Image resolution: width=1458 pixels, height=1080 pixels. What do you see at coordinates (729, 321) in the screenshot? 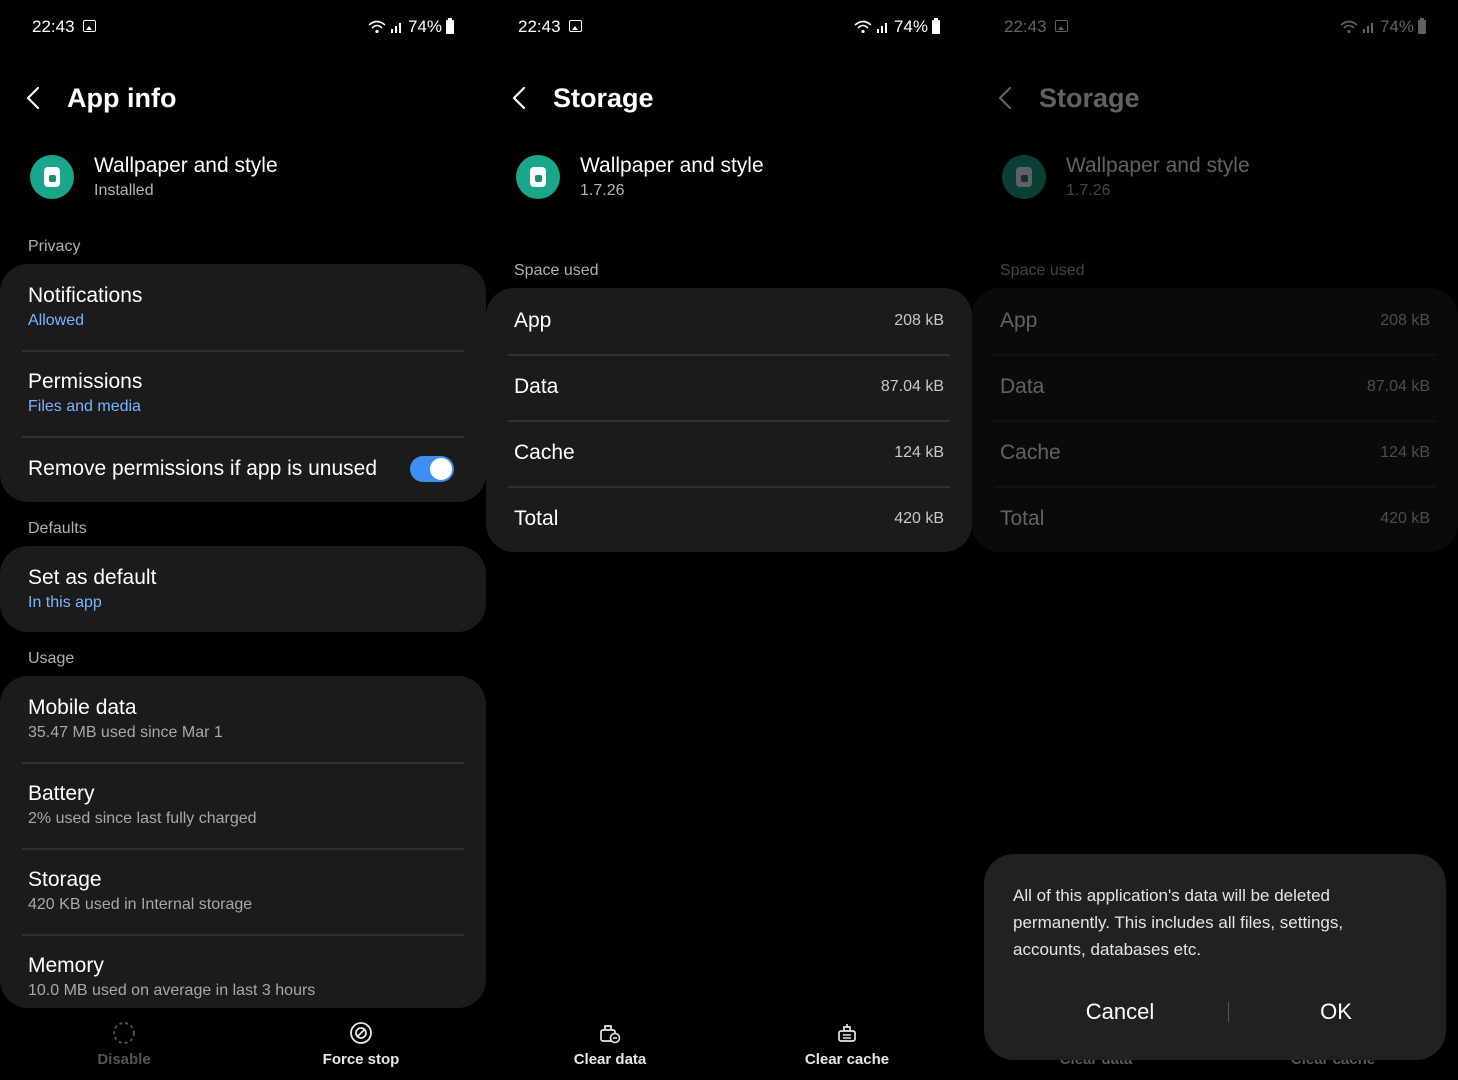
I see `storage-row-app: App 208 kB` at bounding box center [729, 321].